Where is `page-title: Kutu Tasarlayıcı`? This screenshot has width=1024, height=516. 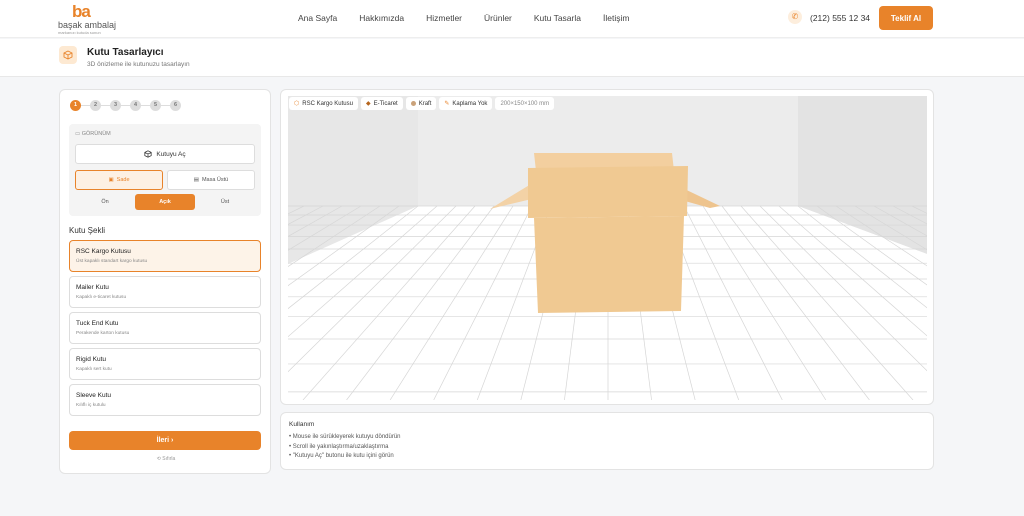 page-title: Kutu Tasarlayıcı is located at coordinates (125, 52).